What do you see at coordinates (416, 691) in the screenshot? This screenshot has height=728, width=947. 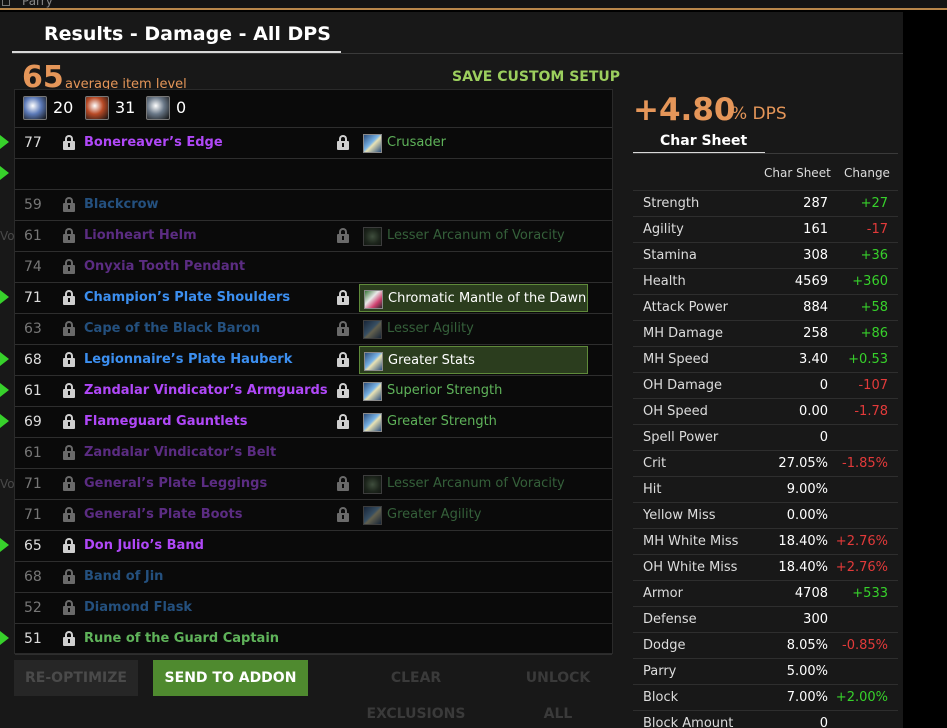 I see `clear-exclusions-button: CLEAR EXCLUSIONS` at bounding box center [416, 691].